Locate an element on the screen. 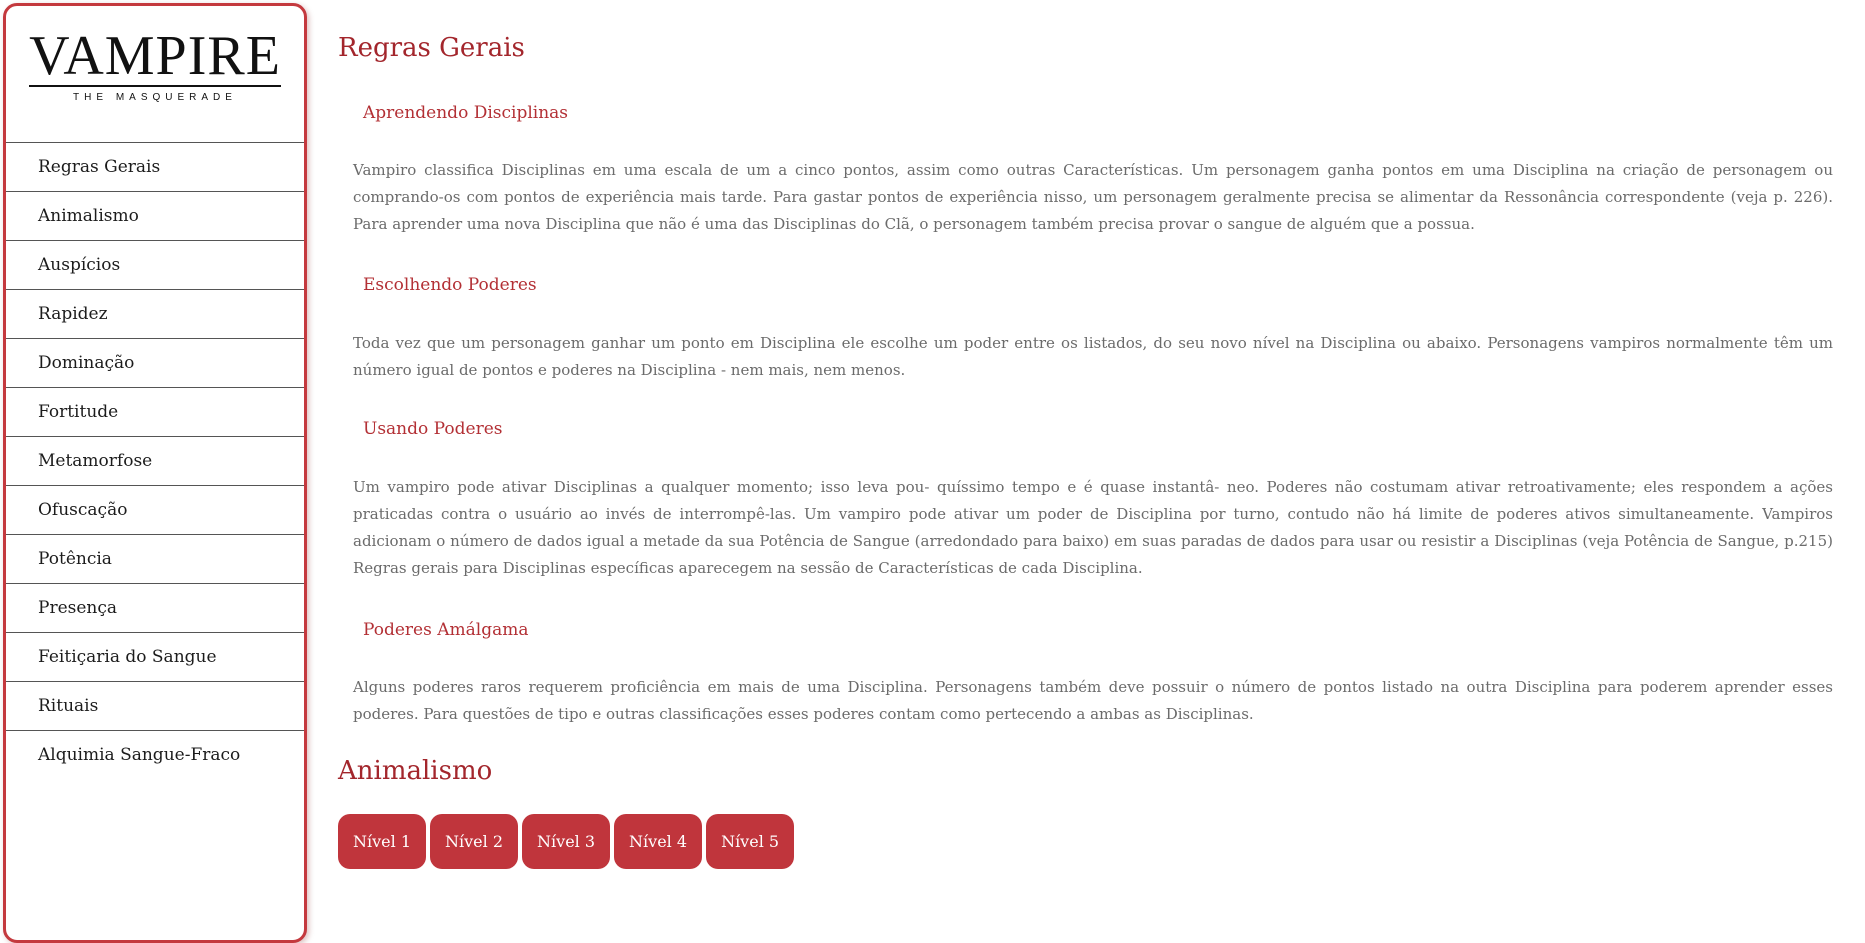 Image resolution: width=1865 pixels, height=943 pixels. sidebar-item-rapidez: Rapidez is located at coordinates (155, 314).